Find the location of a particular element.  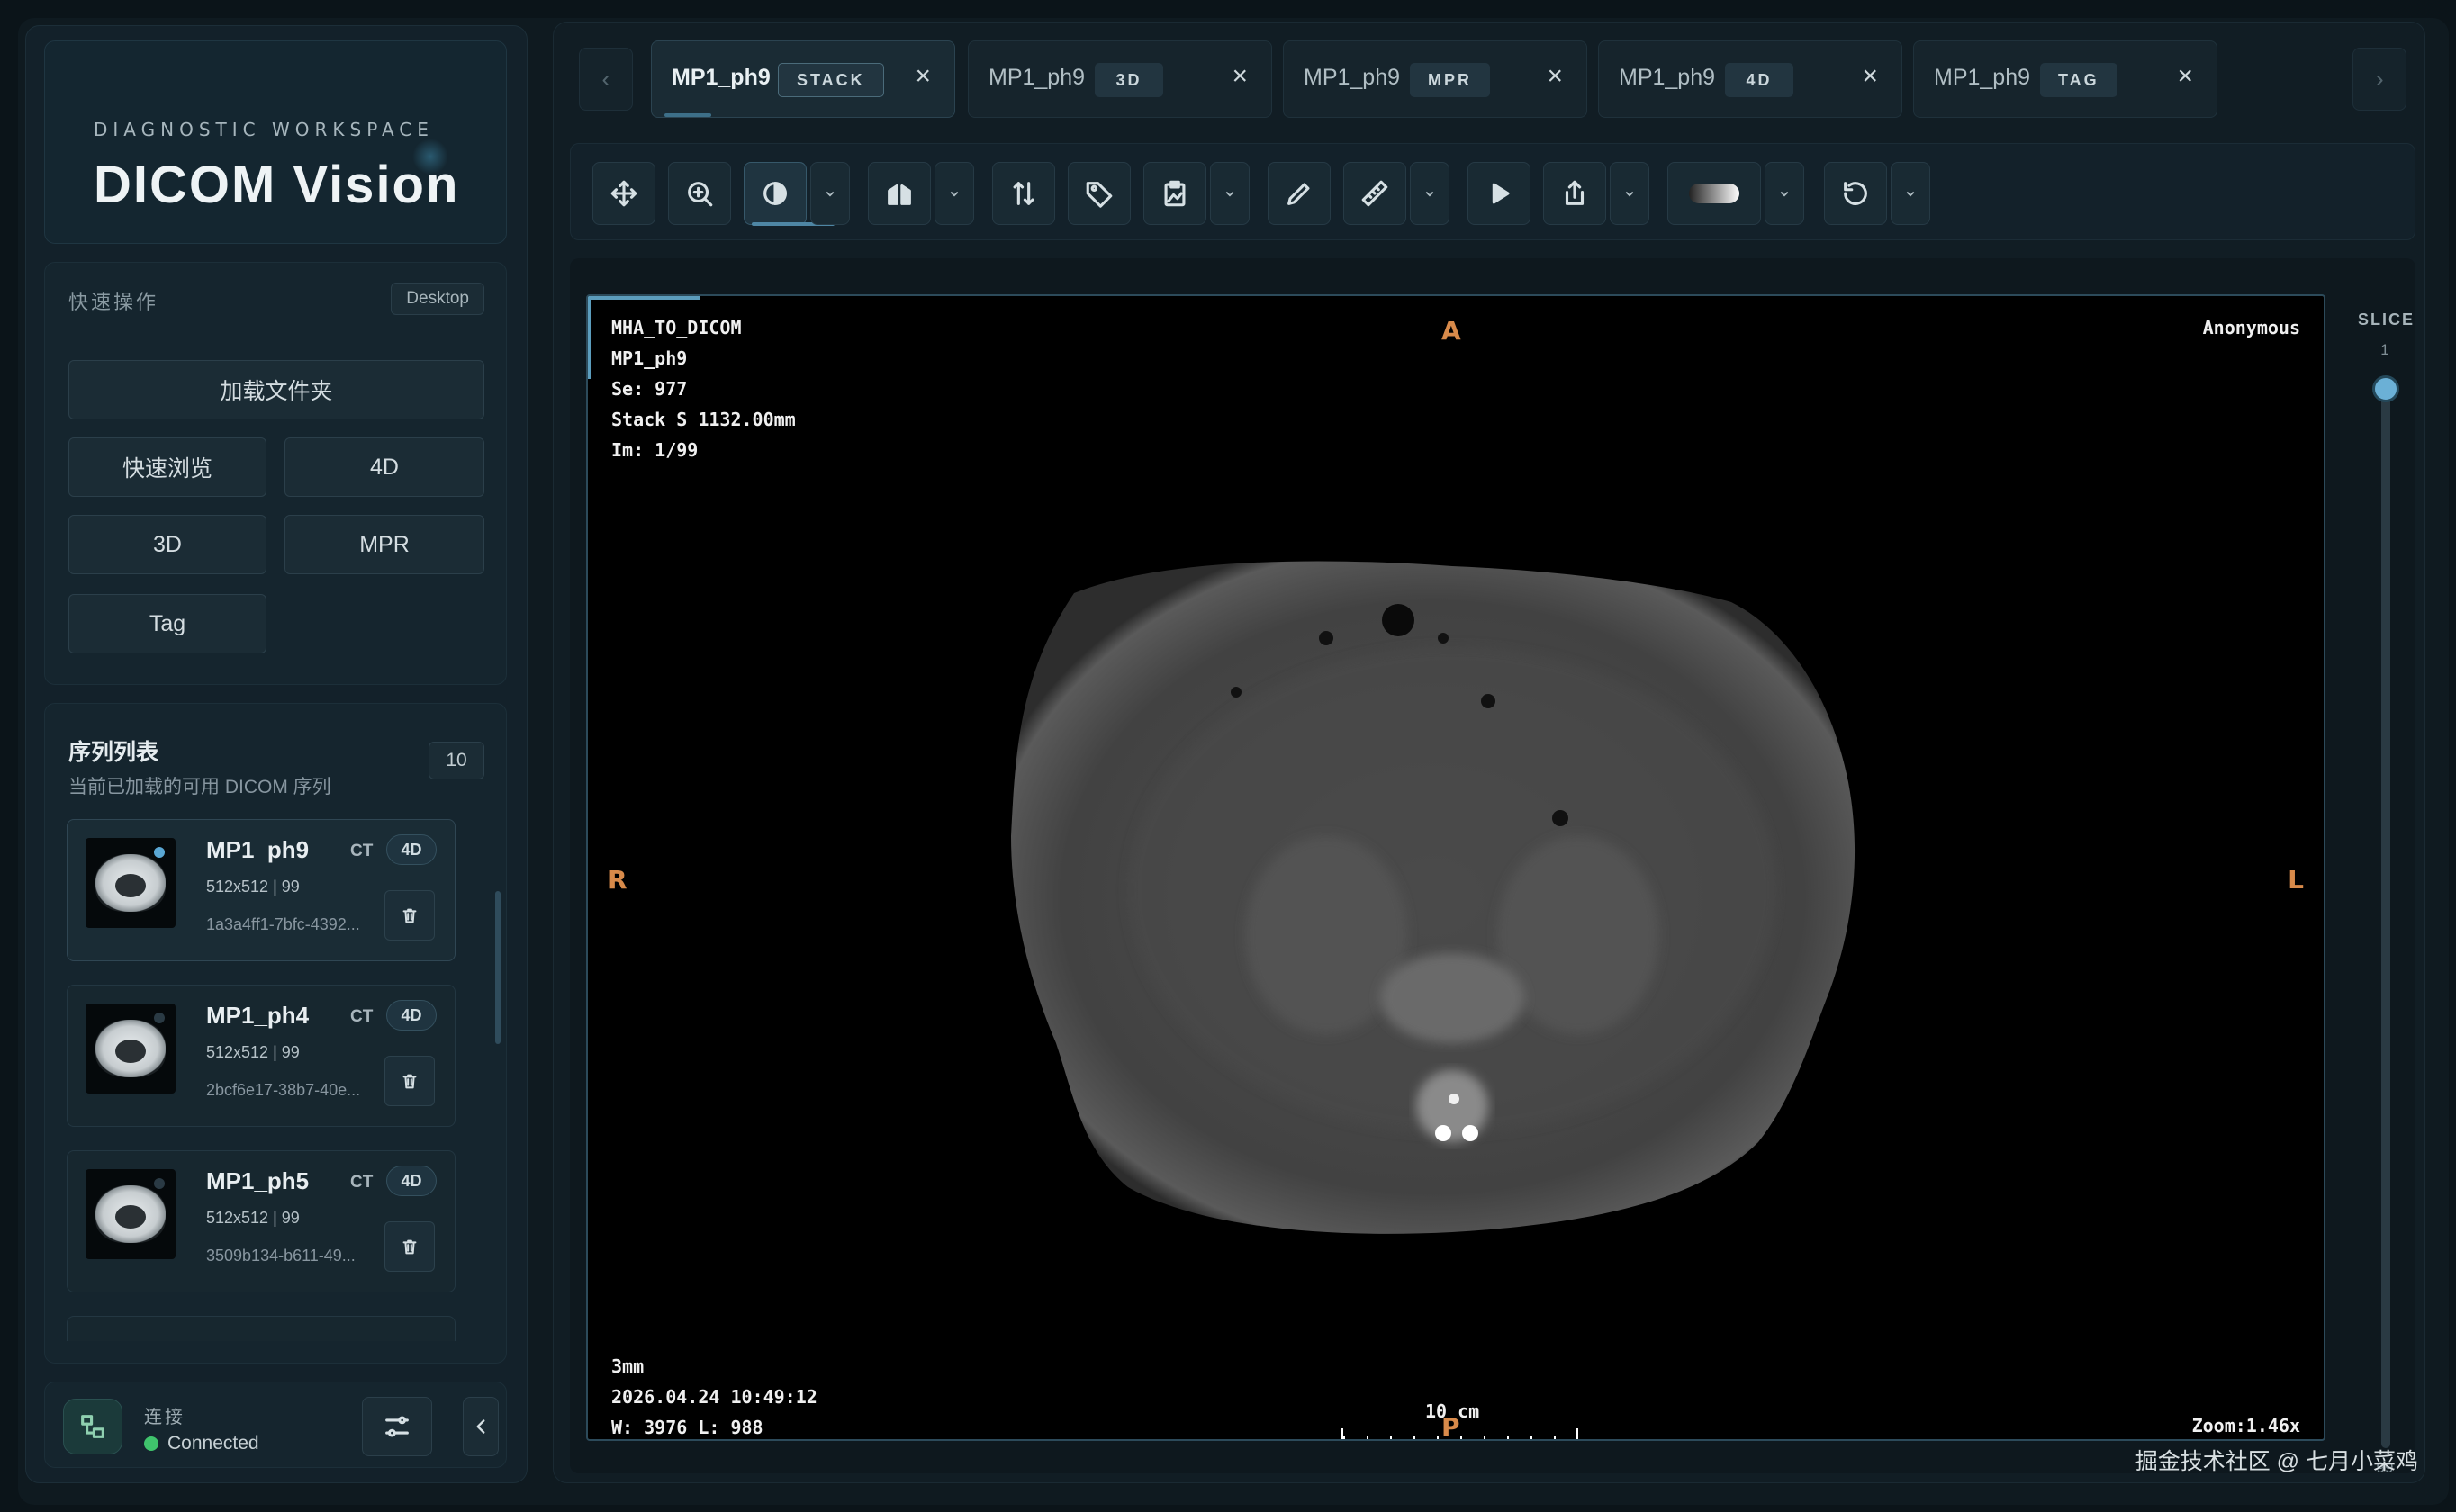

trash-icon is located at coordinates (409, 1247).